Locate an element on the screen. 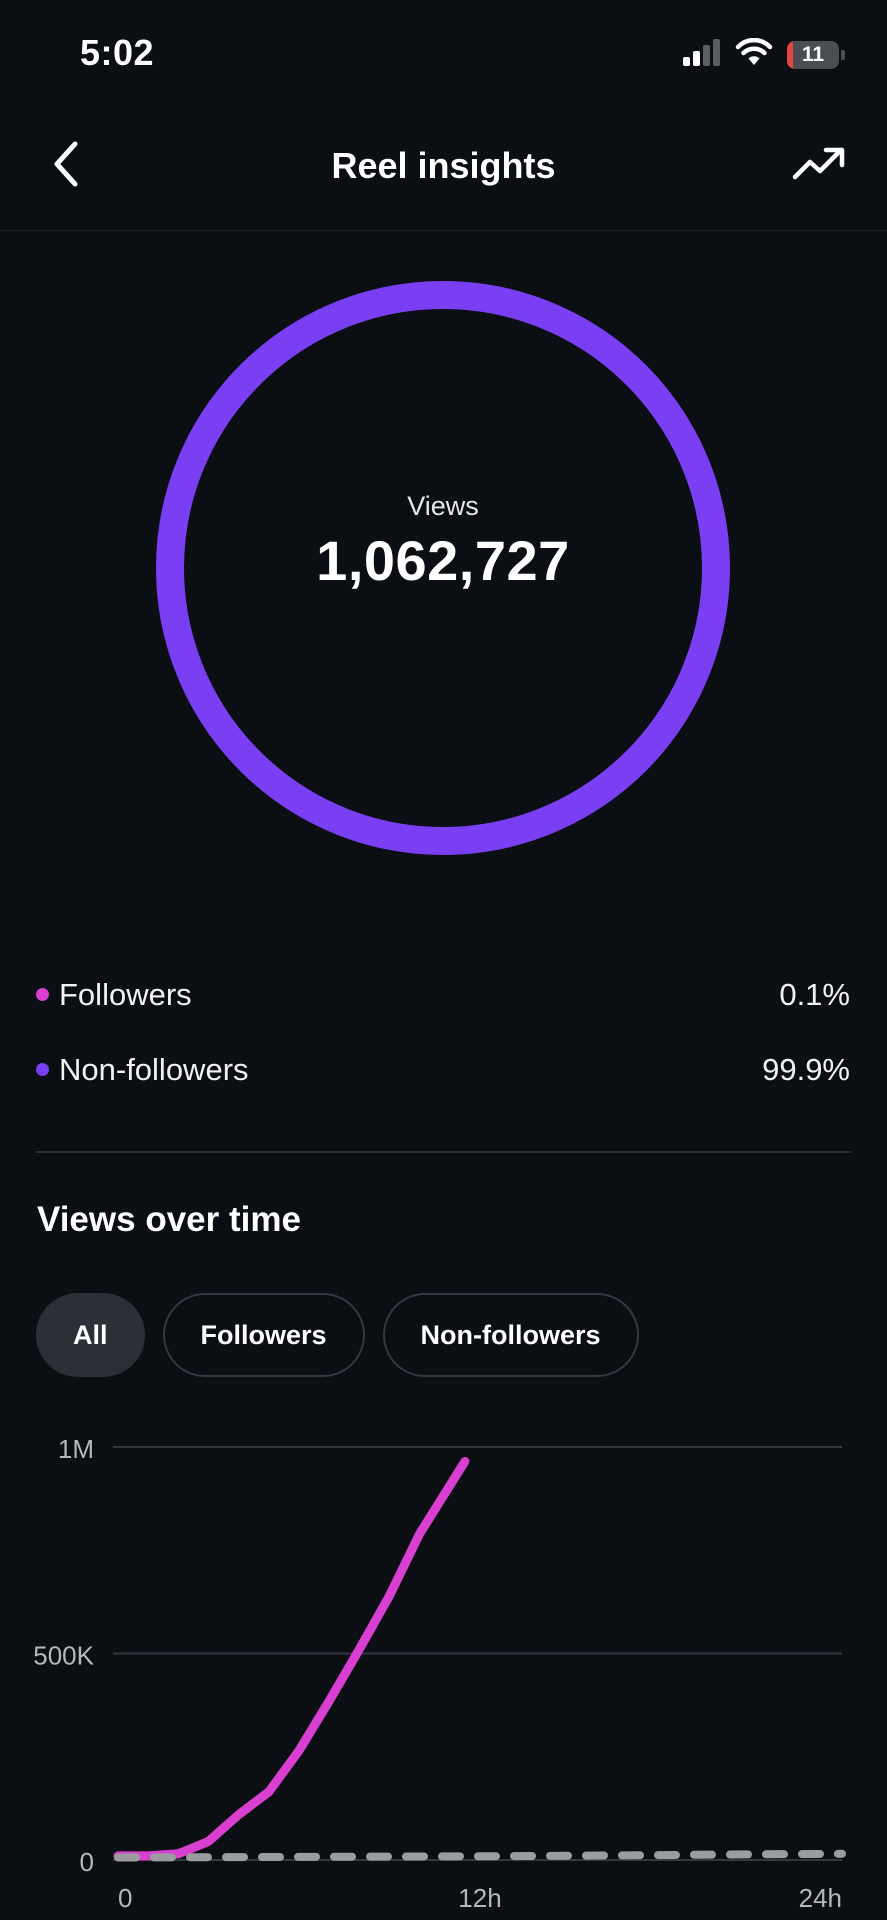 The height and width of the screenshot is (1920, 887). status-icons: 11 is located at coordinates (764, 54).